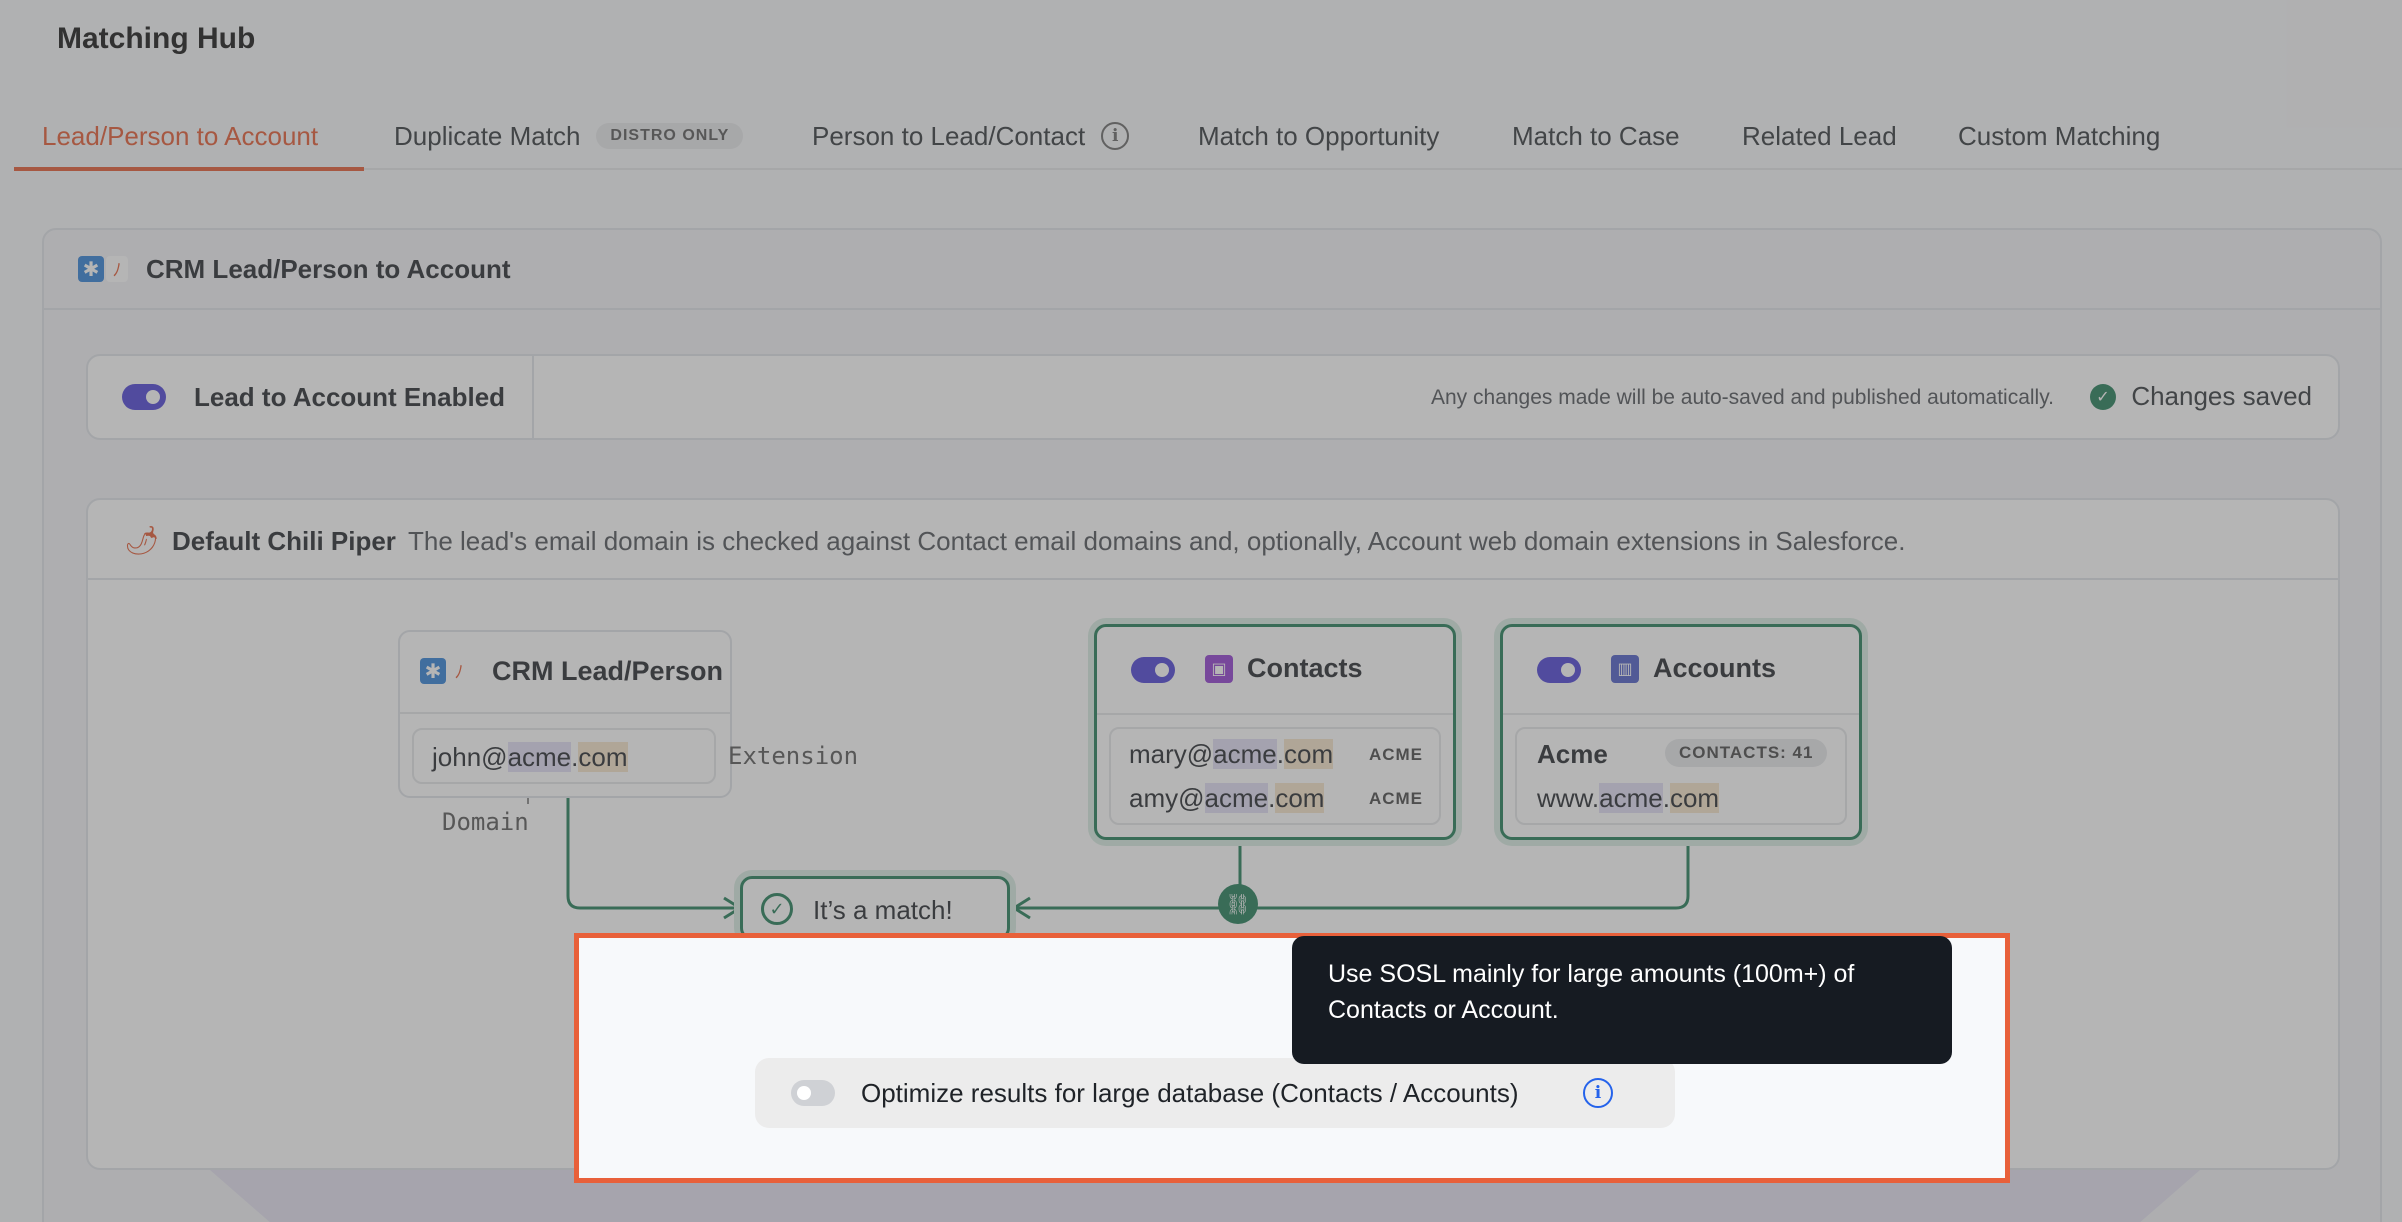  I want to click on contact-email: amy@acme.com, so click(1227, 798).